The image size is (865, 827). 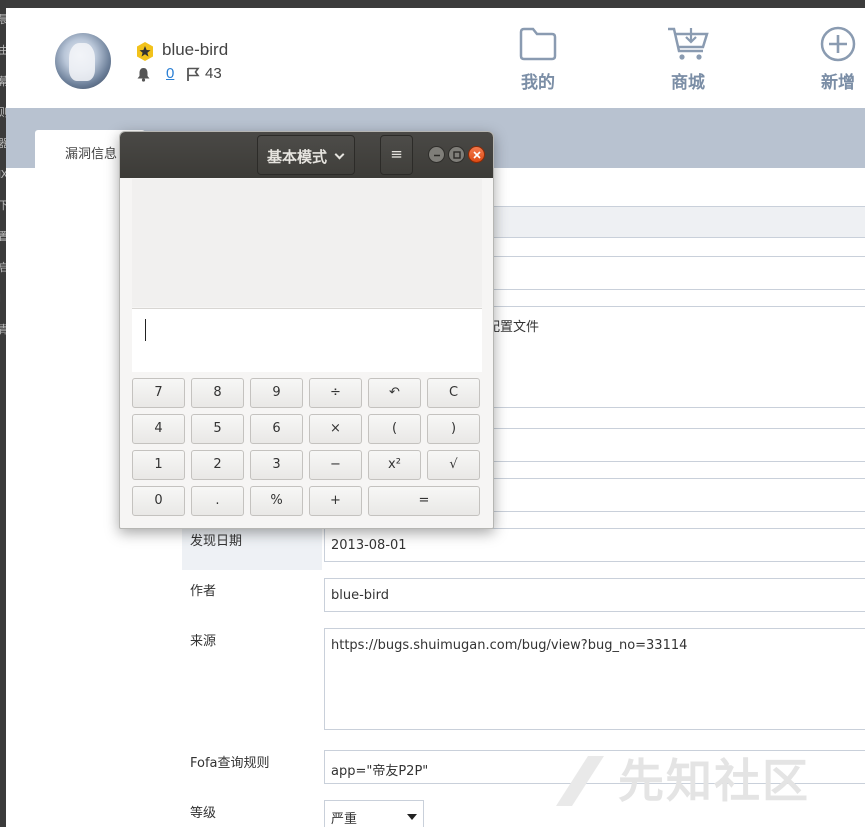 I want to click on hamburger-menu-button: ≡, so click(x=396, y=155).